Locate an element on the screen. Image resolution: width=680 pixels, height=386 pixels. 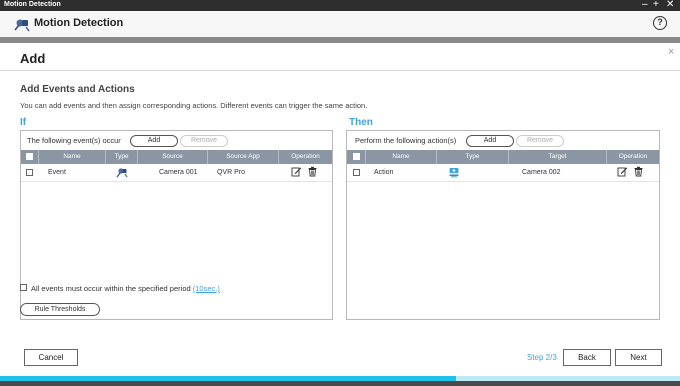
events-toolbar: The following event(s) occur Add Remove is located at coordinates (176, 140).